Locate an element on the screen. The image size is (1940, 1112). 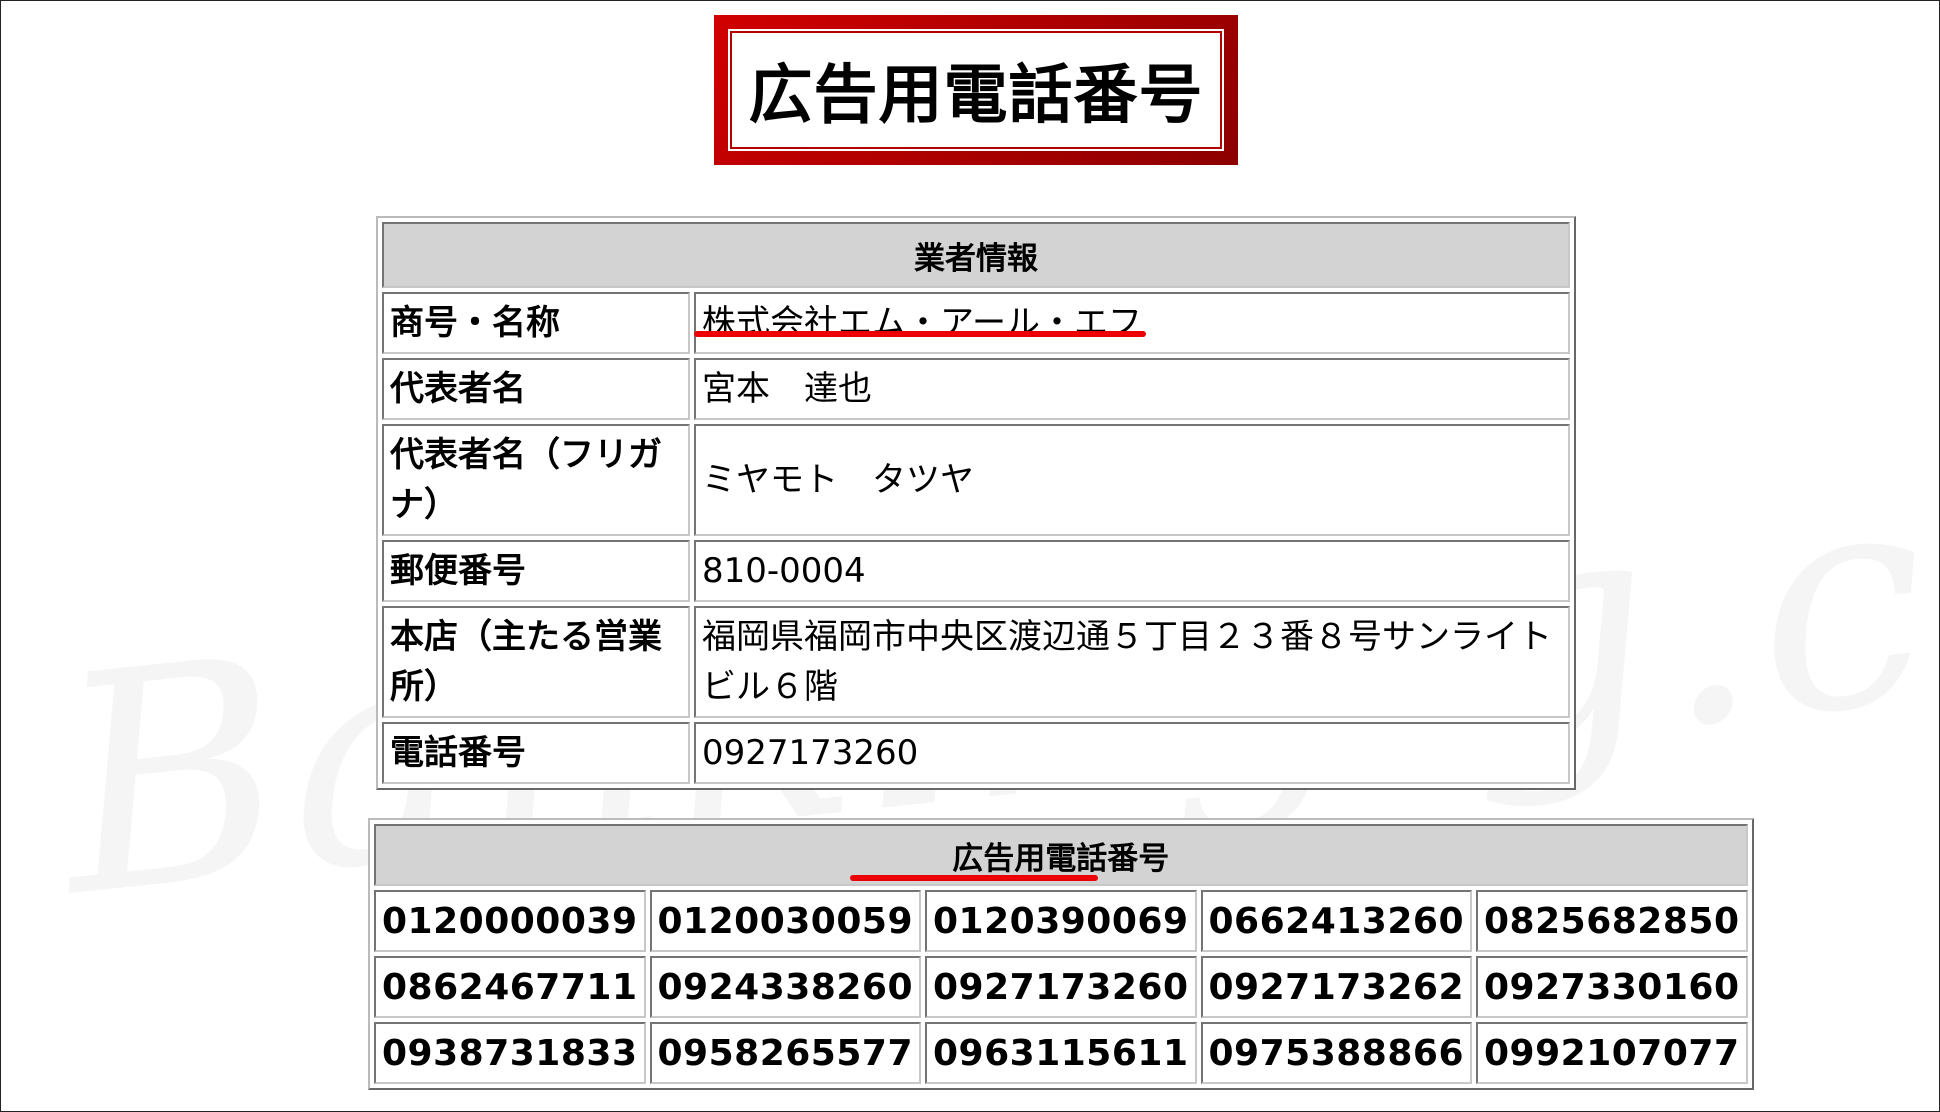
phone-cell: 0958265577 is located at coordinates (785, 1053).